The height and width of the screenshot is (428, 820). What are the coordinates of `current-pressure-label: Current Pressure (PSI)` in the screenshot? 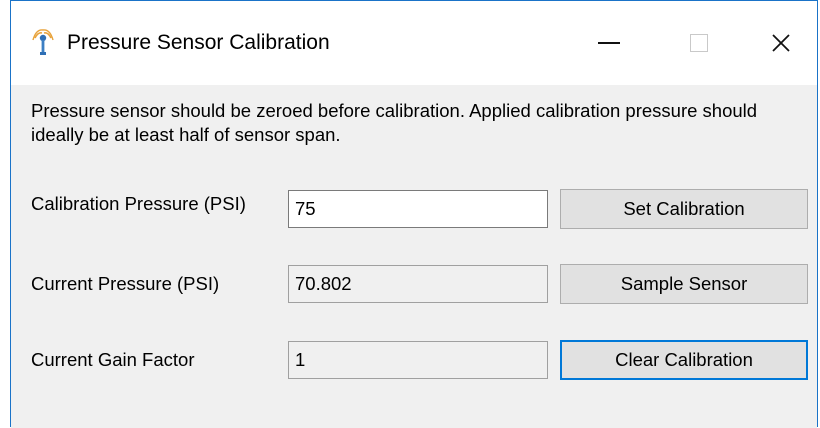 It's located at (125, 283).